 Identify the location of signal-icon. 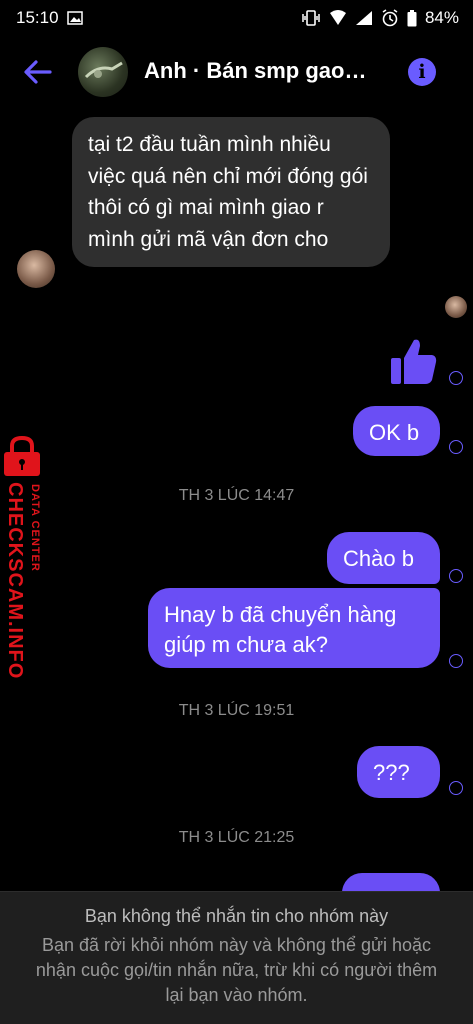
(364, 18).